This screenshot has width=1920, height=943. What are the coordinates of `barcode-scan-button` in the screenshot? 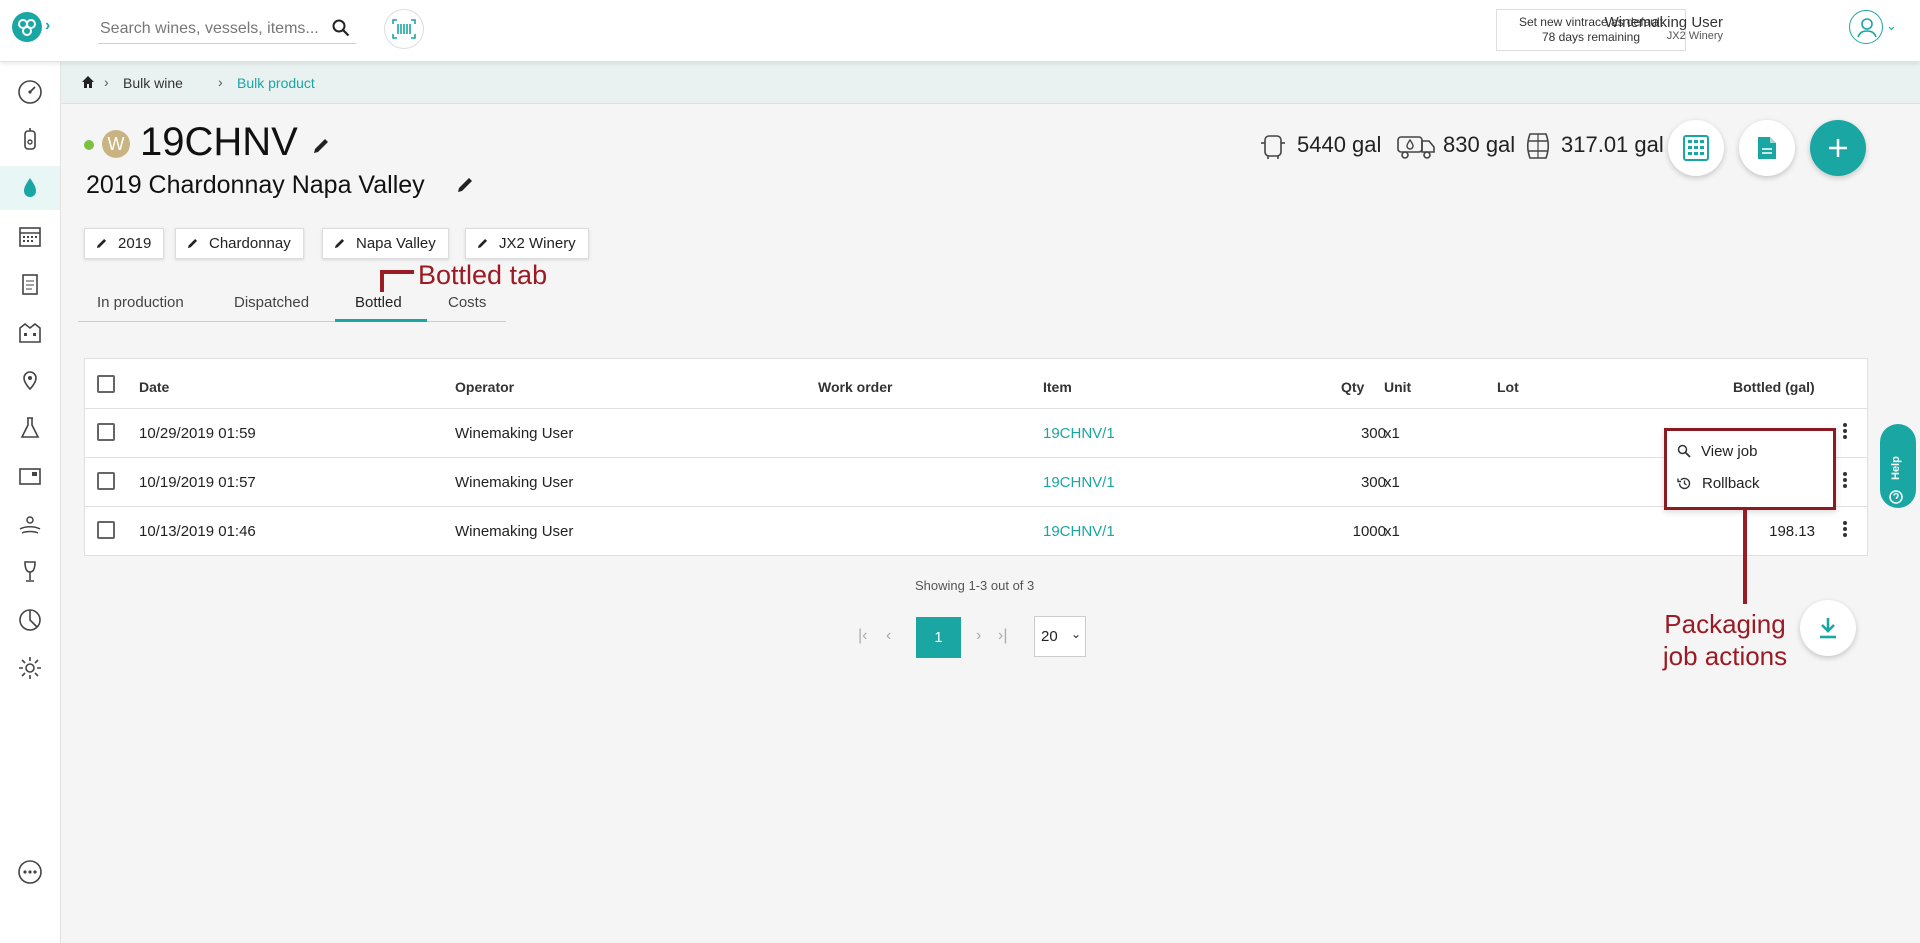 It's located at (404, 29).